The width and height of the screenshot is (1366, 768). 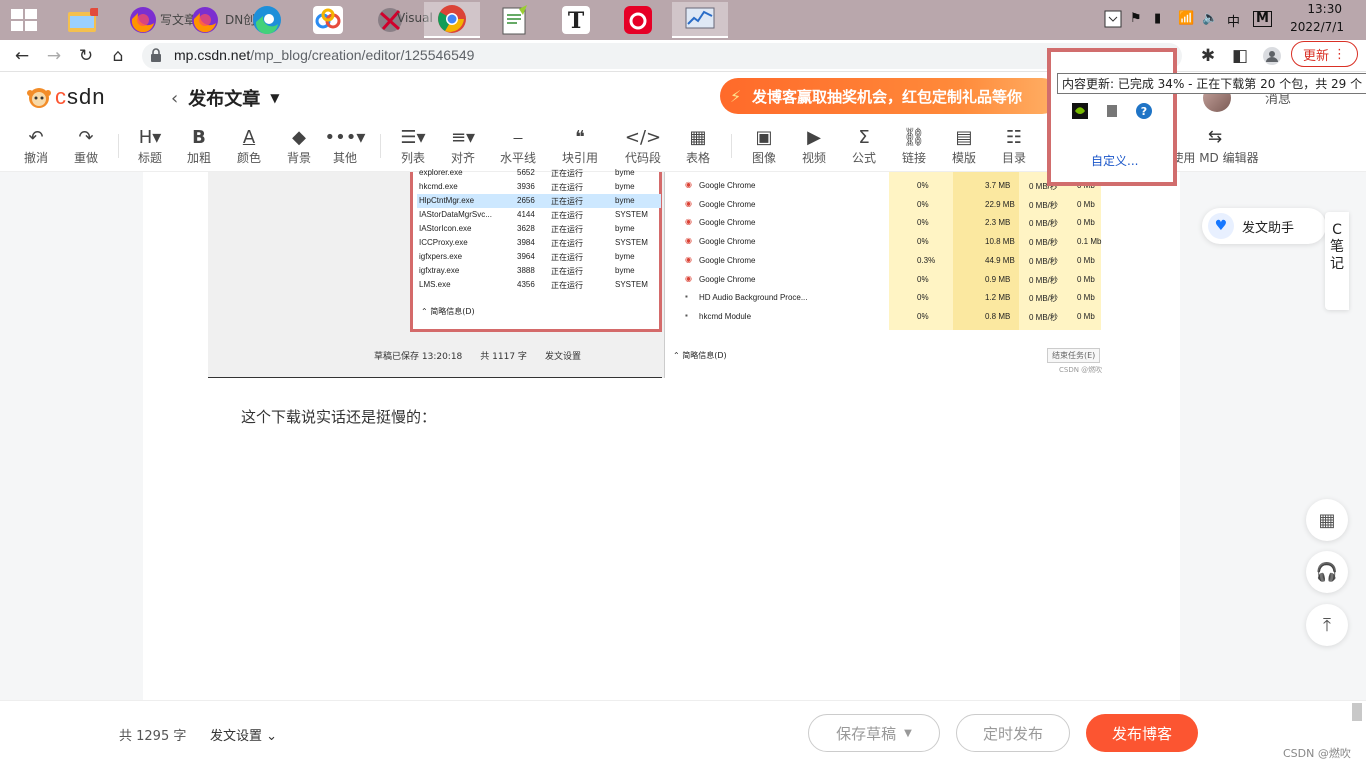 I want to click on bold-button: B 加粗, so click(x=199, y=147).